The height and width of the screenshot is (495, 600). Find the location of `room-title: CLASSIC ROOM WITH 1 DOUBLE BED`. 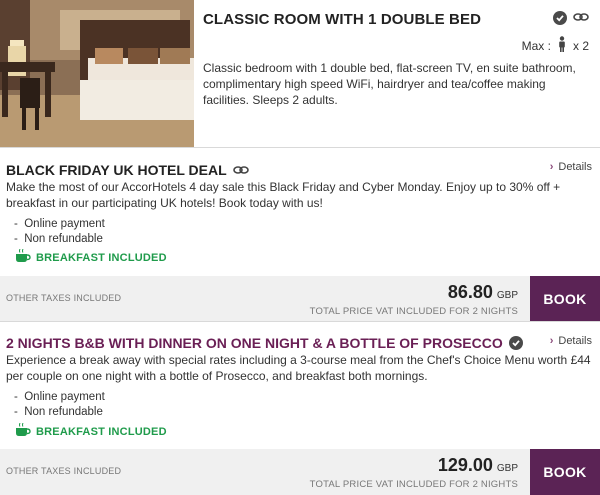

room-title: CLASSIC ROOM WITH 1 DOUBLE BED is located at coordinates (342, 19).